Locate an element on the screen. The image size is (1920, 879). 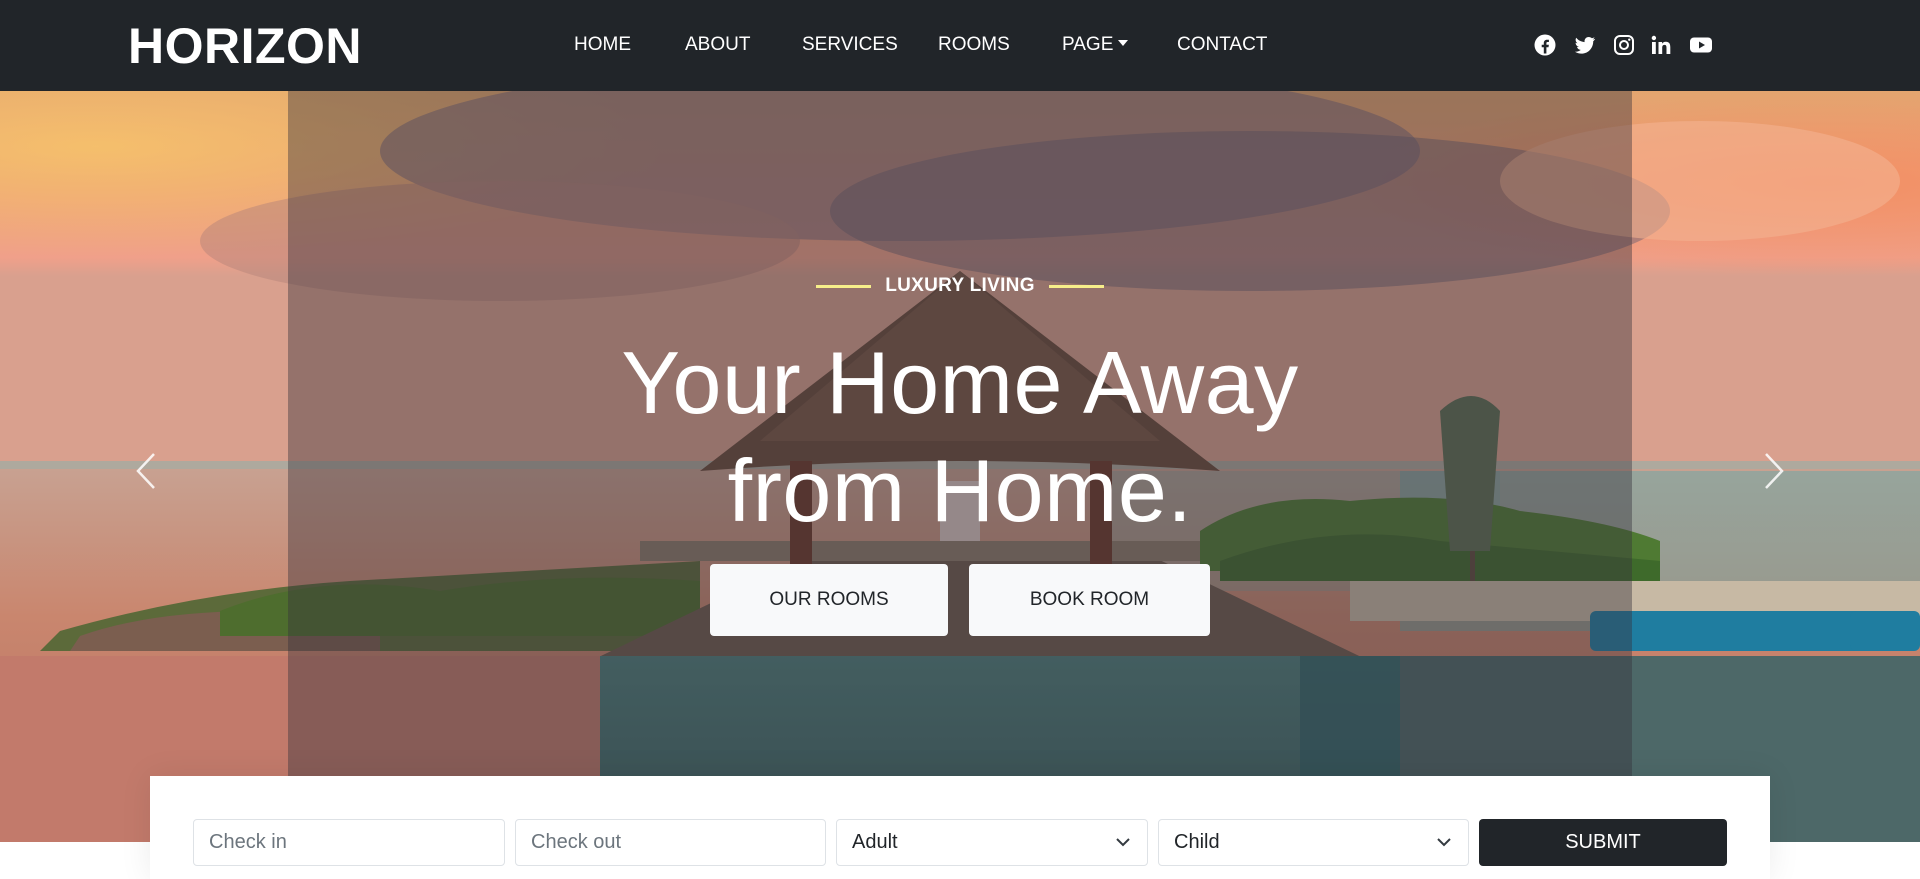
adult-select-value: Adult is located at coordinates (875, 842).